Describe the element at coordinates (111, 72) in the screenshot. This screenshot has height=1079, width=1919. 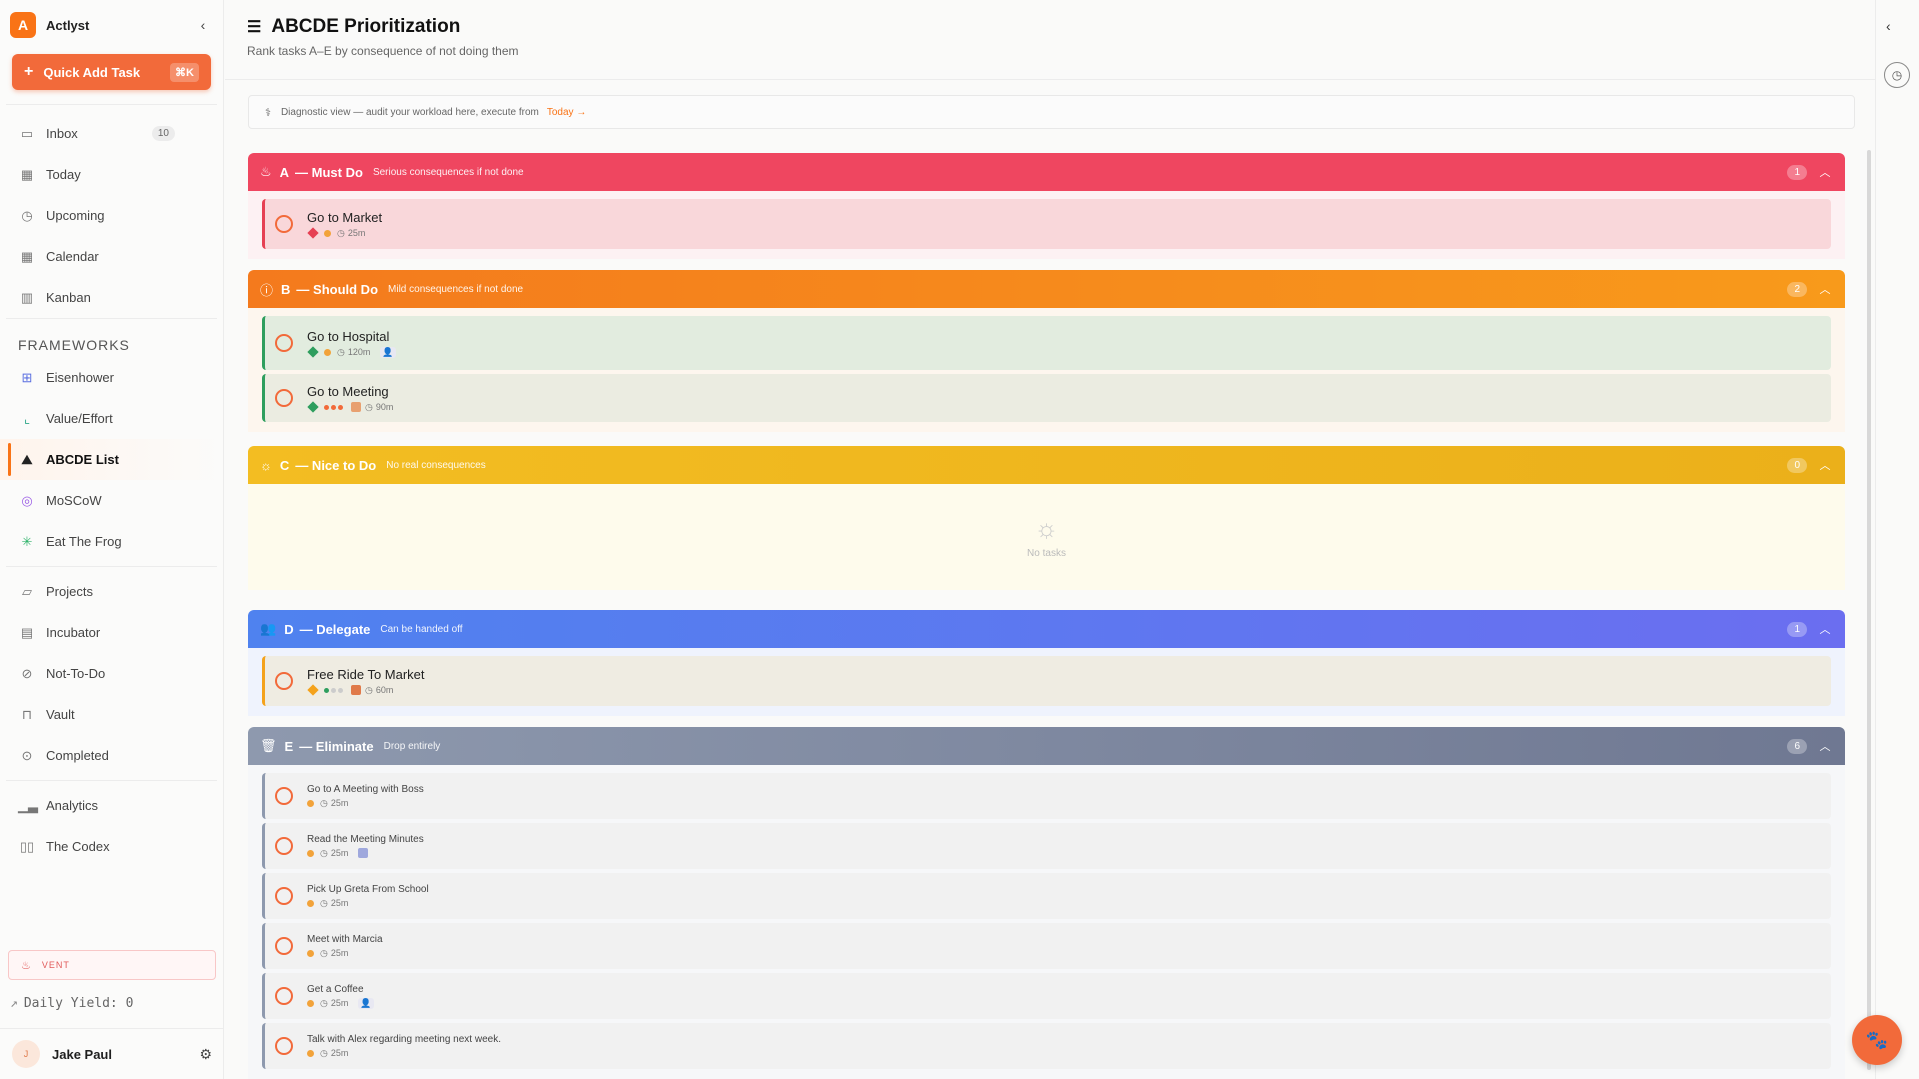
I see `quick-add-task-button: + Quick Add Task ⌘K` at that location.